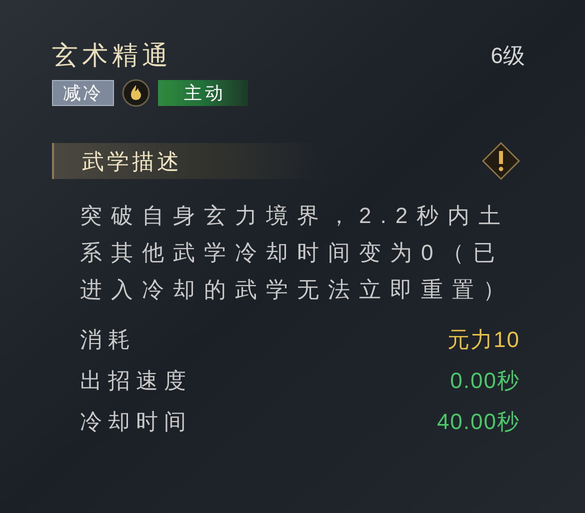  What do you see at coordinates (136, 381) in the screenshot?
I see `stat-label: 出招速度` at bounding box center [136, 381].